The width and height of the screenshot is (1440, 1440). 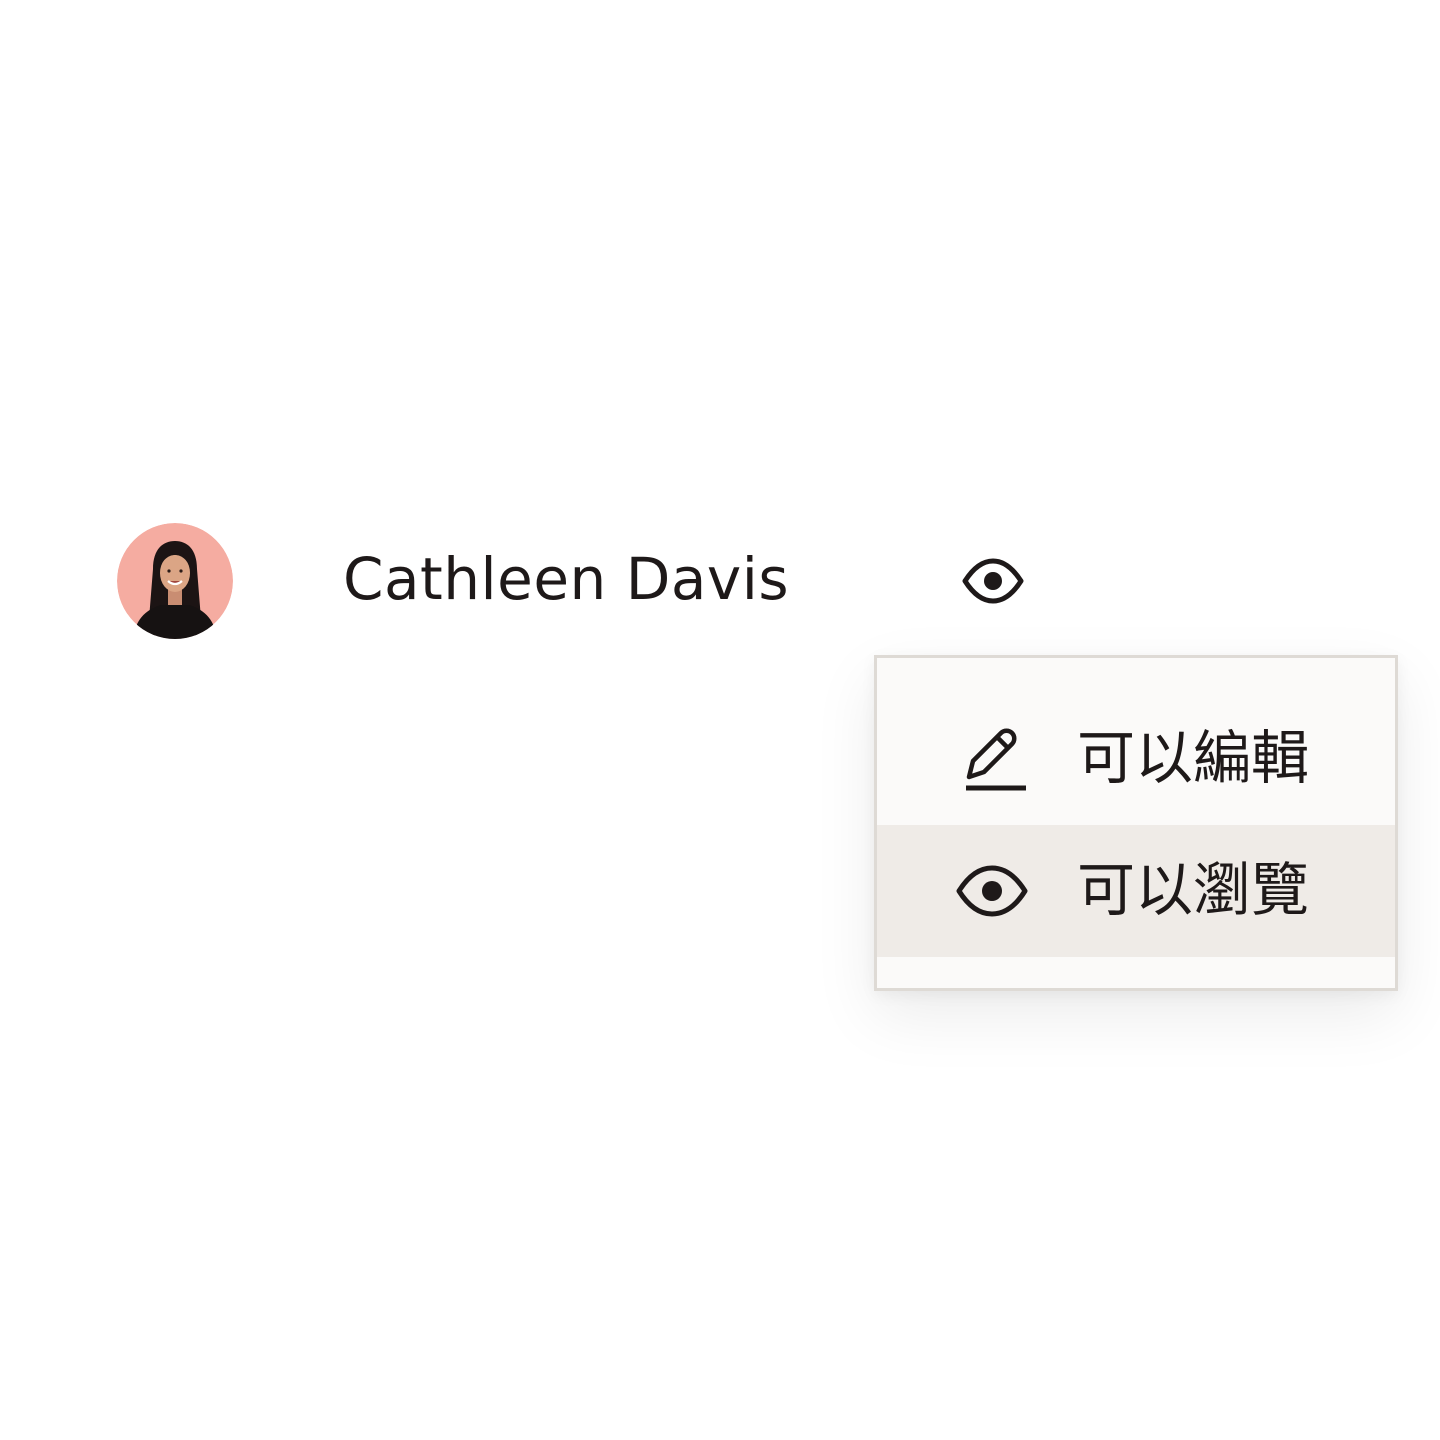 I want to click on shared-user-row: Cathleen Davis, so click(x=720, y=581).